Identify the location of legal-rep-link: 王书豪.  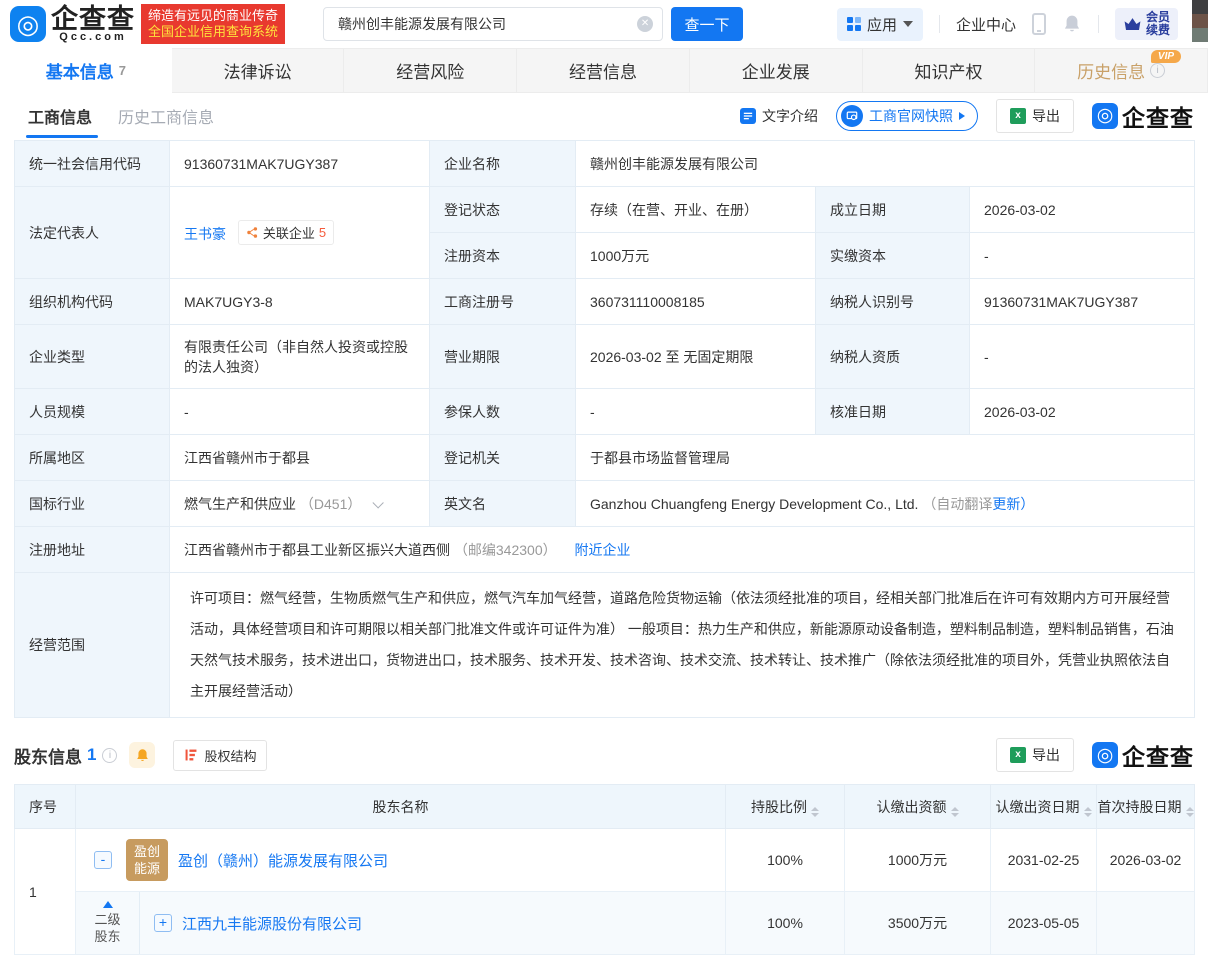
(205, 234).